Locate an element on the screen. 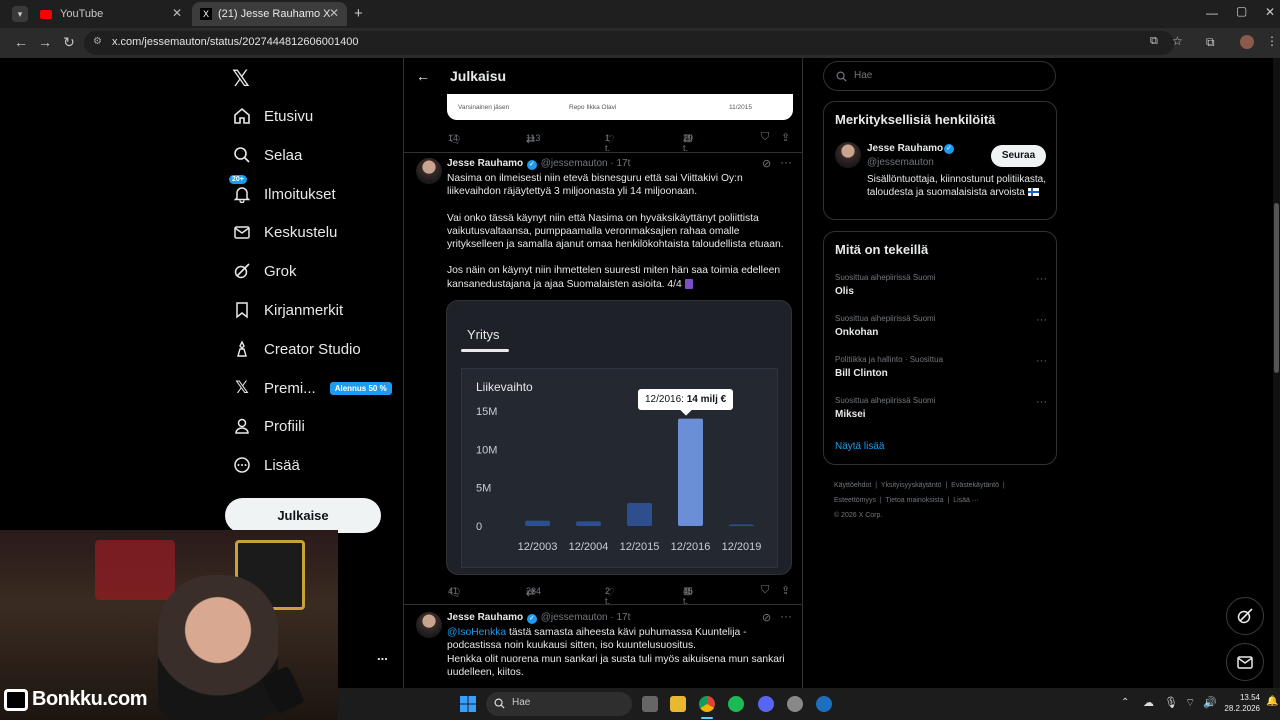  forward-icon: → is located at coordinates (45, 42).